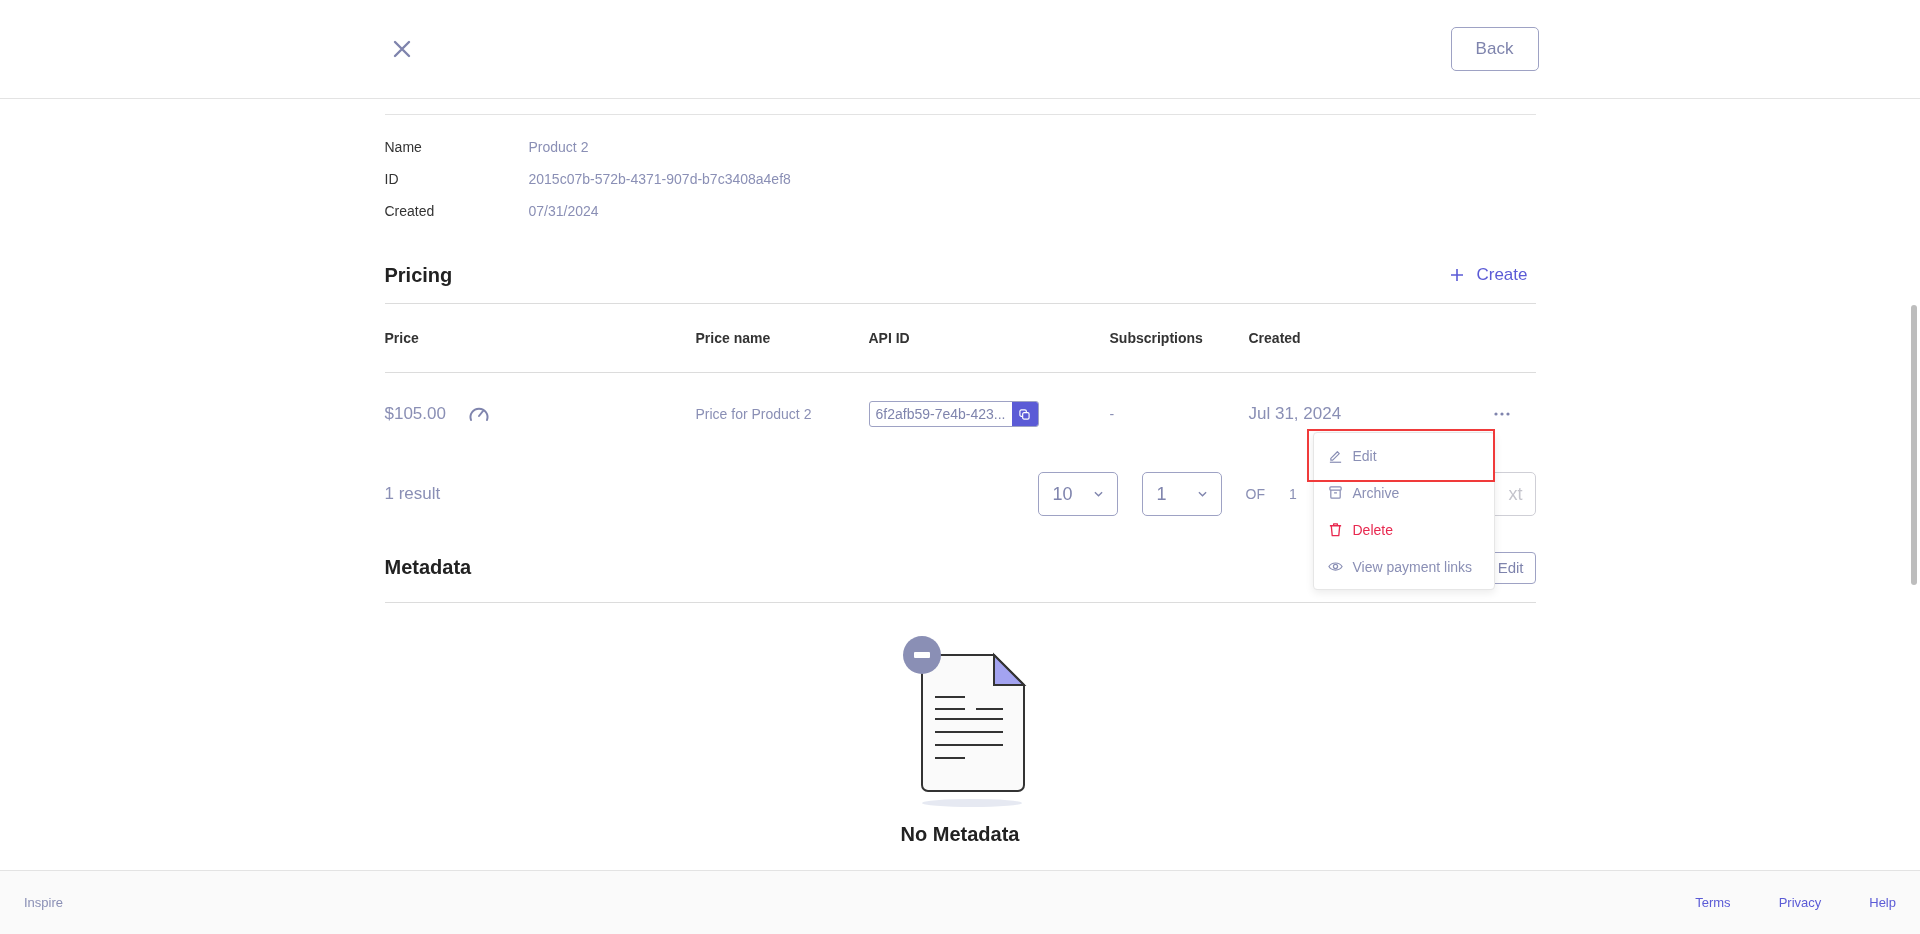 This screenshot has width=1920, height=934. I want to click on page-total: 1, so click(1292, 494).